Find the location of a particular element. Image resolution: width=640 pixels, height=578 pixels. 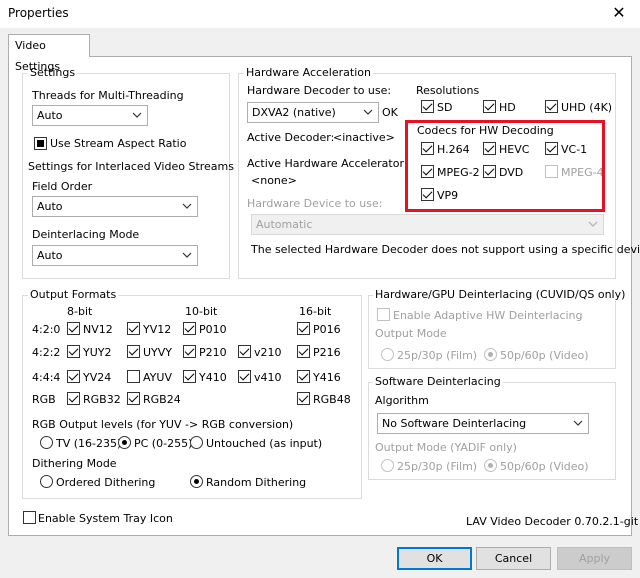

format-uyvy-checkbox is located at coordinates (133, 351).